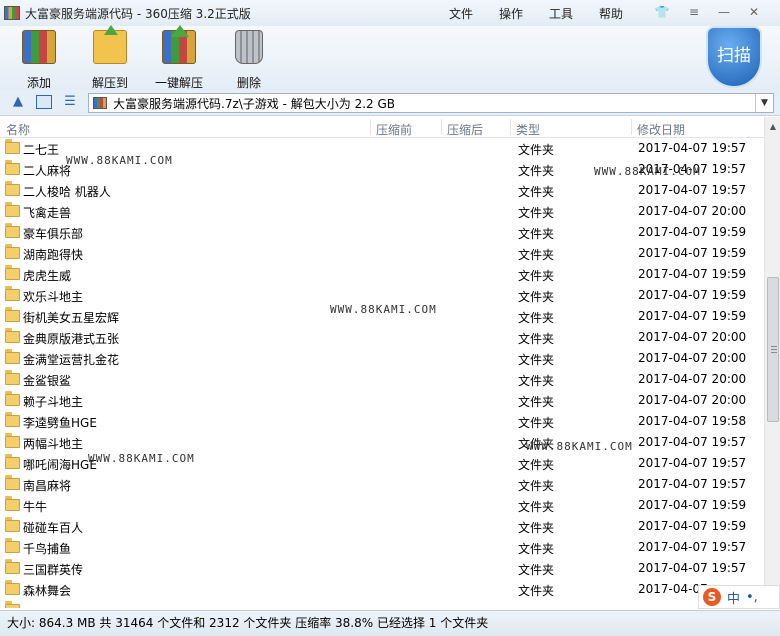 Image resolution: width=780 pixels, height=636 pixels. Describe the element at coordinates (394, 129) in the screenshot. I see `column-before: 压缩前` at that location.